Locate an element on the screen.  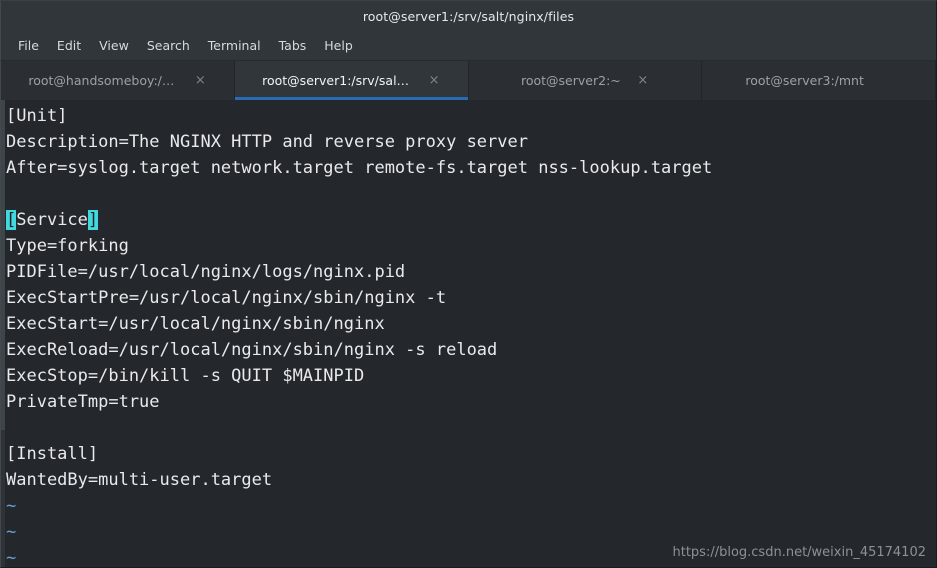
terminal-line: ExecStart=/usr/local/nginx/sbin/nginx is located at coordinates (470, 324).